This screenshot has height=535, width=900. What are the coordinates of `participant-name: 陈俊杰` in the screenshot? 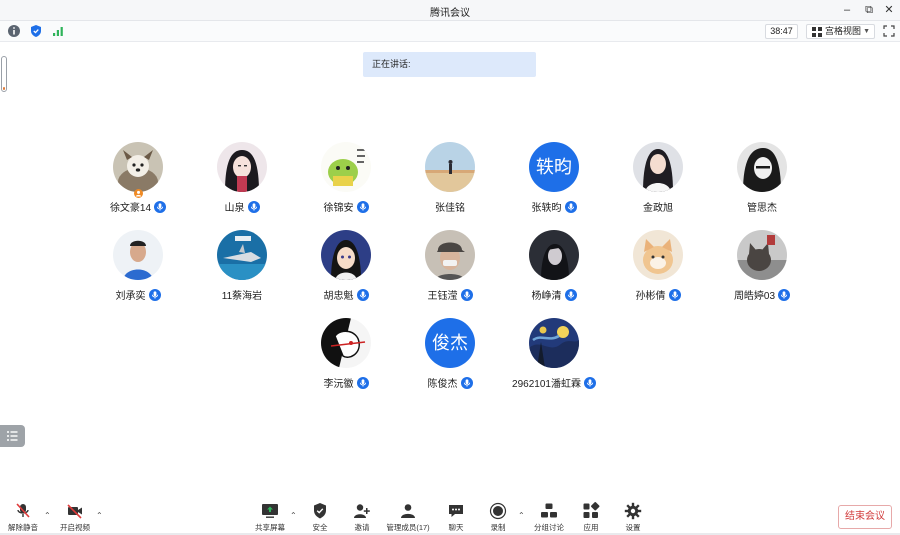 It's located at (450, 382).